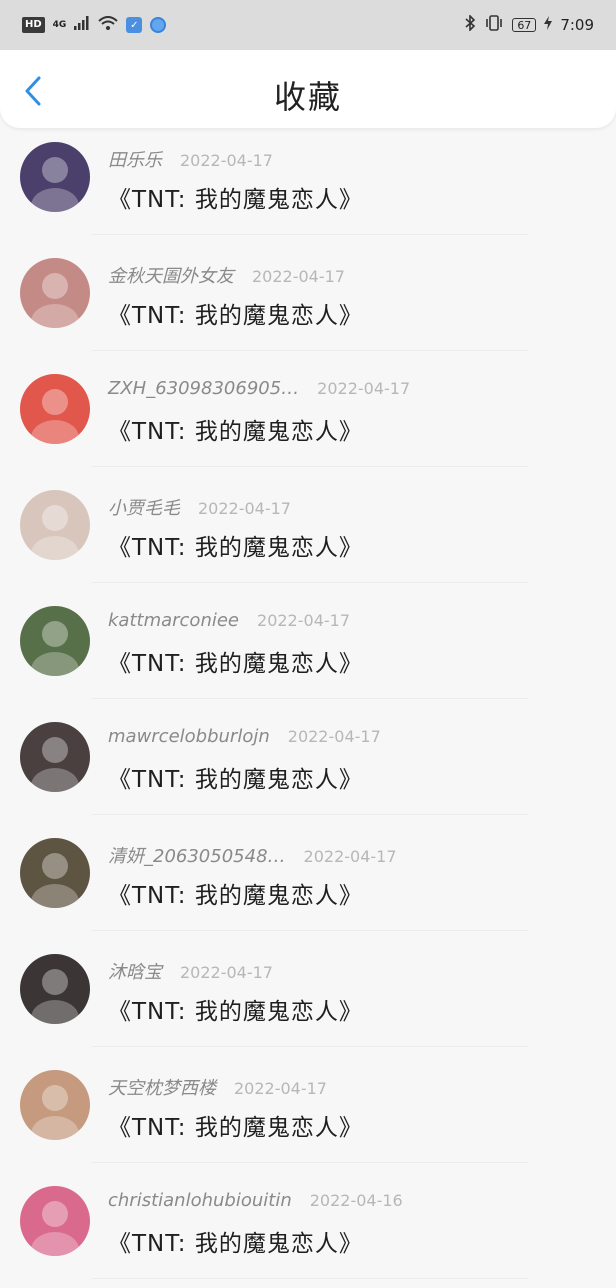 This screenshot has width=616, height=1288. I want to click on signal-icon, so click(82, 25).